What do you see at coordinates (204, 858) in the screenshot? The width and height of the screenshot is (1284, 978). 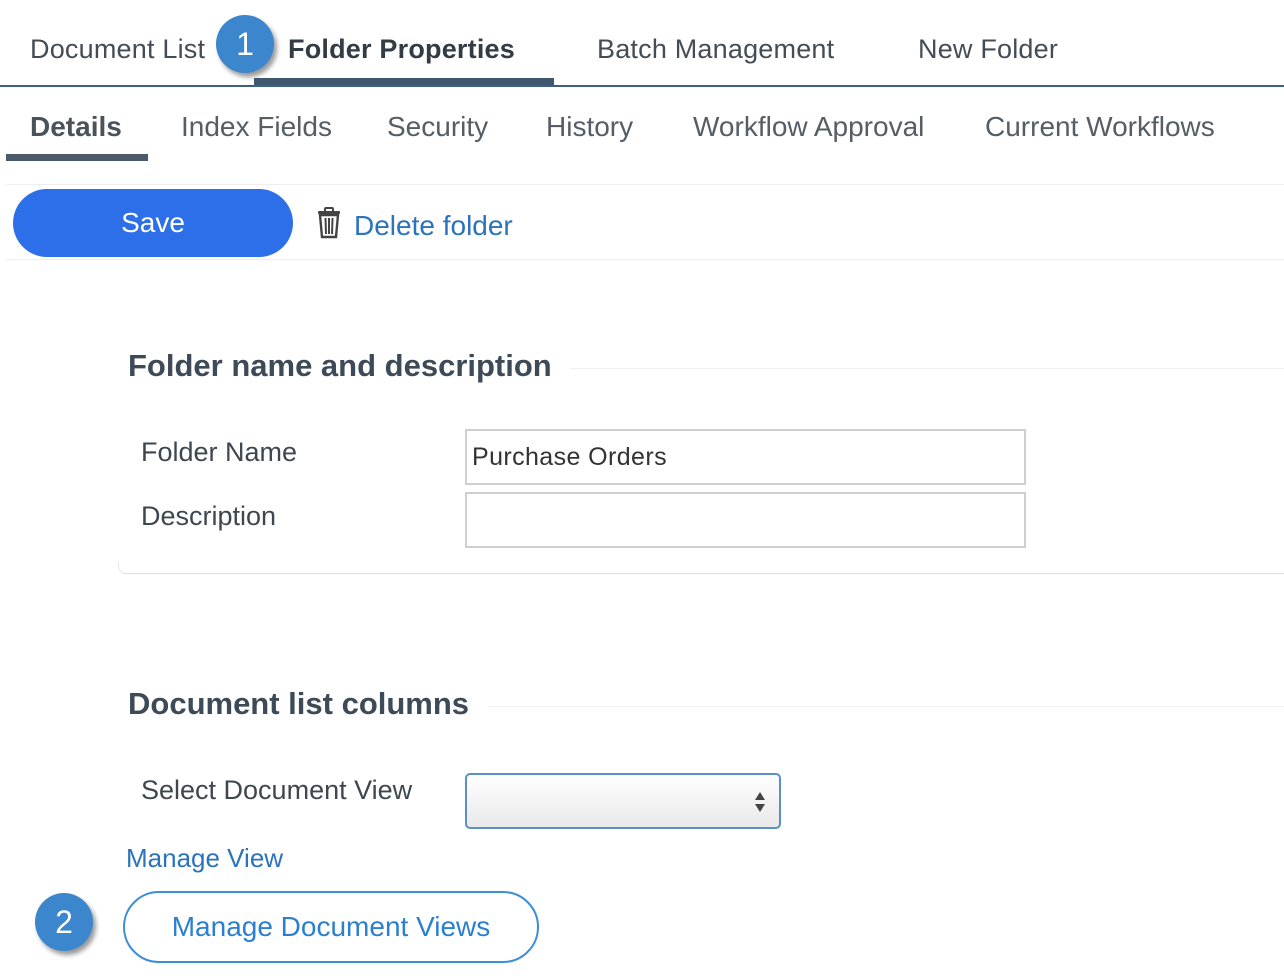 I see `manage-view-link: Manage View` at bounding box center [204, 858].